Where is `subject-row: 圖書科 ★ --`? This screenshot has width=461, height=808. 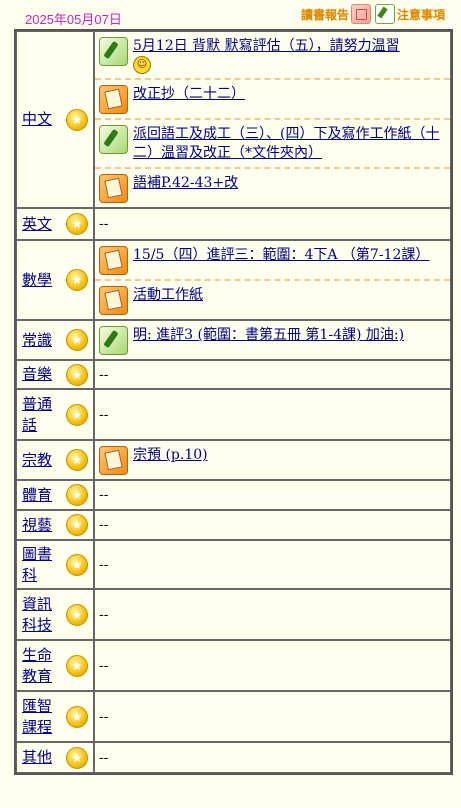
subject-row: 圖書科 ★ -- is located at coordinates (233, 564).